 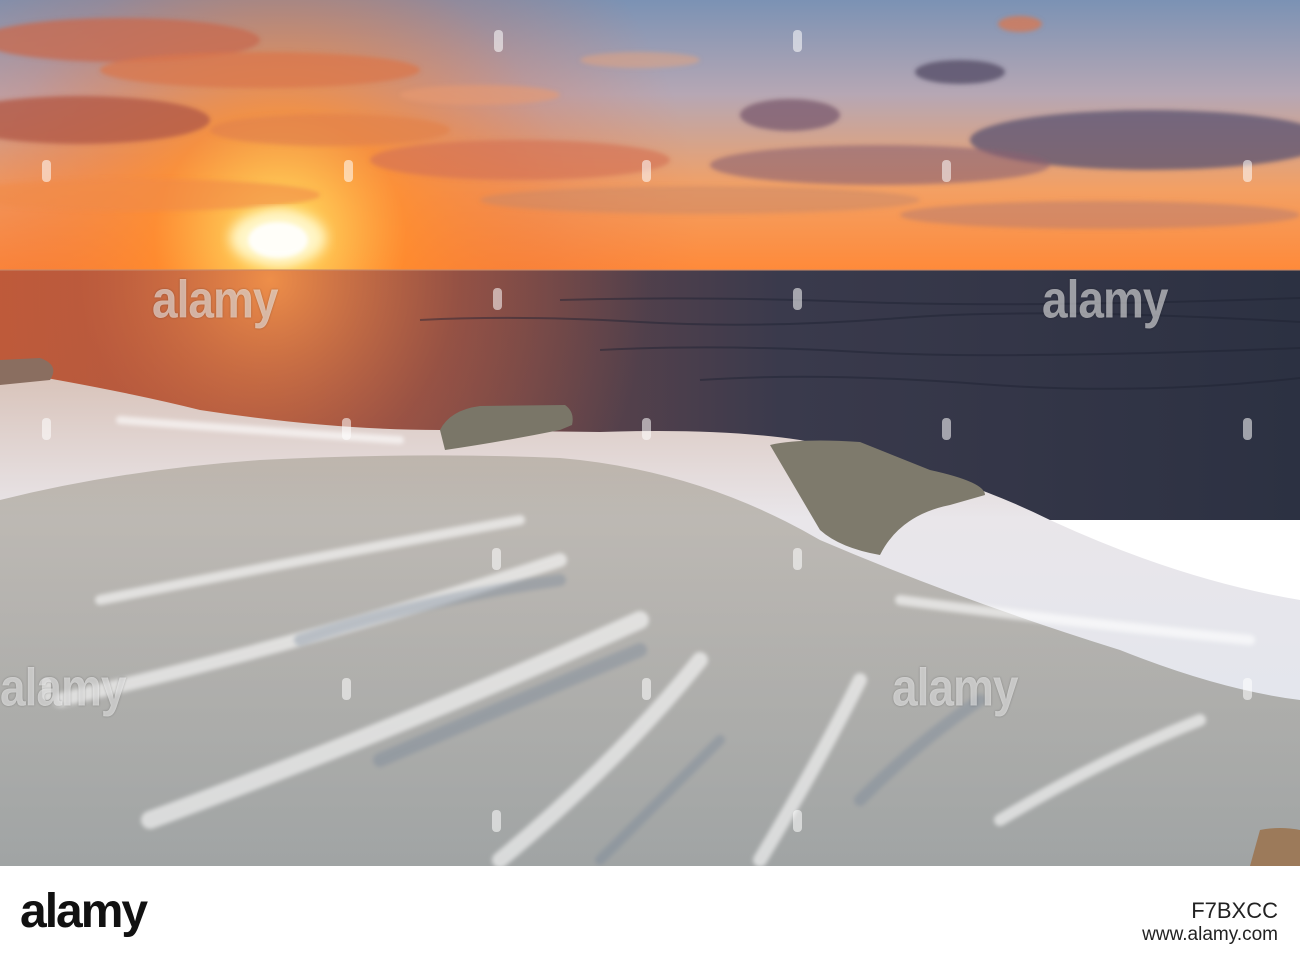 I want to click on image-id: F7BXCC, so click(x=1234, y=910).